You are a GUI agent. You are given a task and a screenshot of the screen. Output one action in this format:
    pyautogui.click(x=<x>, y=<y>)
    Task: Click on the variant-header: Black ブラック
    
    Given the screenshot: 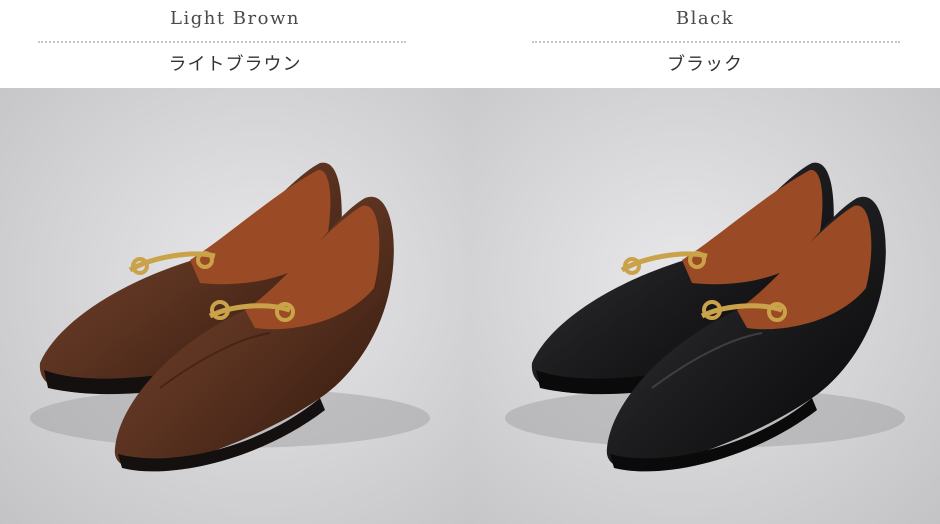 What is the action you would take?
    pyautogui.click(x=705, y=44)
    